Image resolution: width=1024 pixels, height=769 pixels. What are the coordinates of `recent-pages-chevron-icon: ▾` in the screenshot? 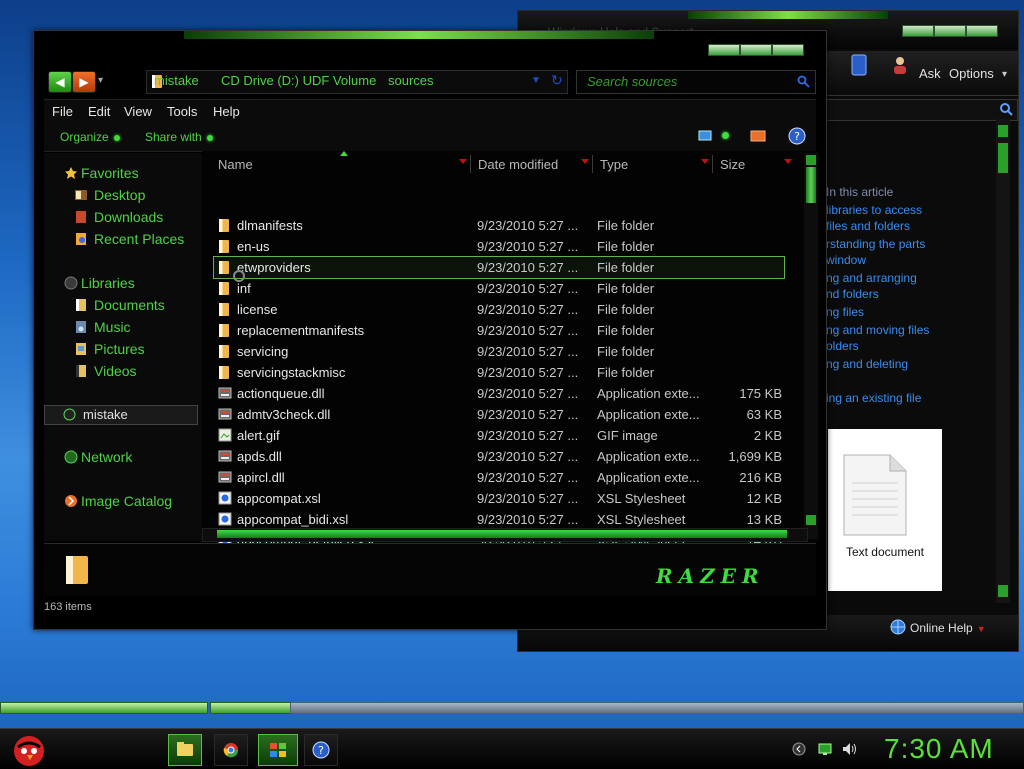 It's located at (100, 80).